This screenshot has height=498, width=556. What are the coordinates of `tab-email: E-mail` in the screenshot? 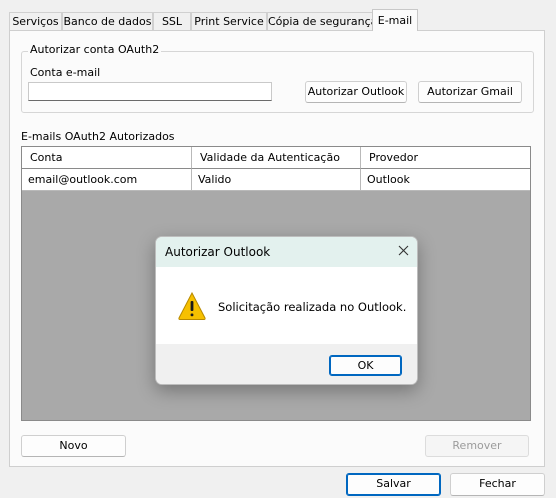 It's located at (395, 20).